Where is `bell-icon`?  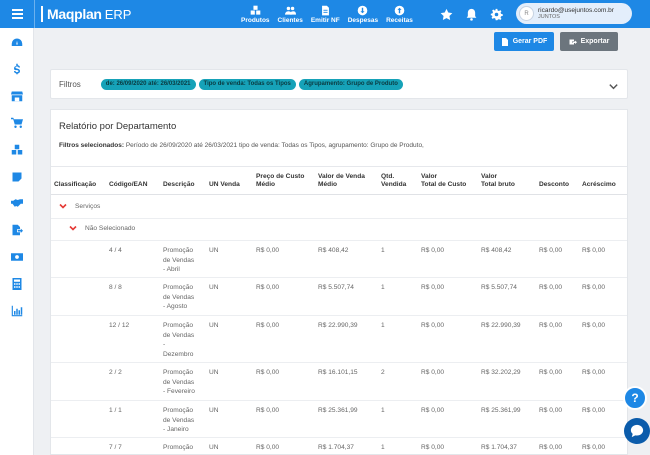 bell-icon is located at coordinates (471, 14).